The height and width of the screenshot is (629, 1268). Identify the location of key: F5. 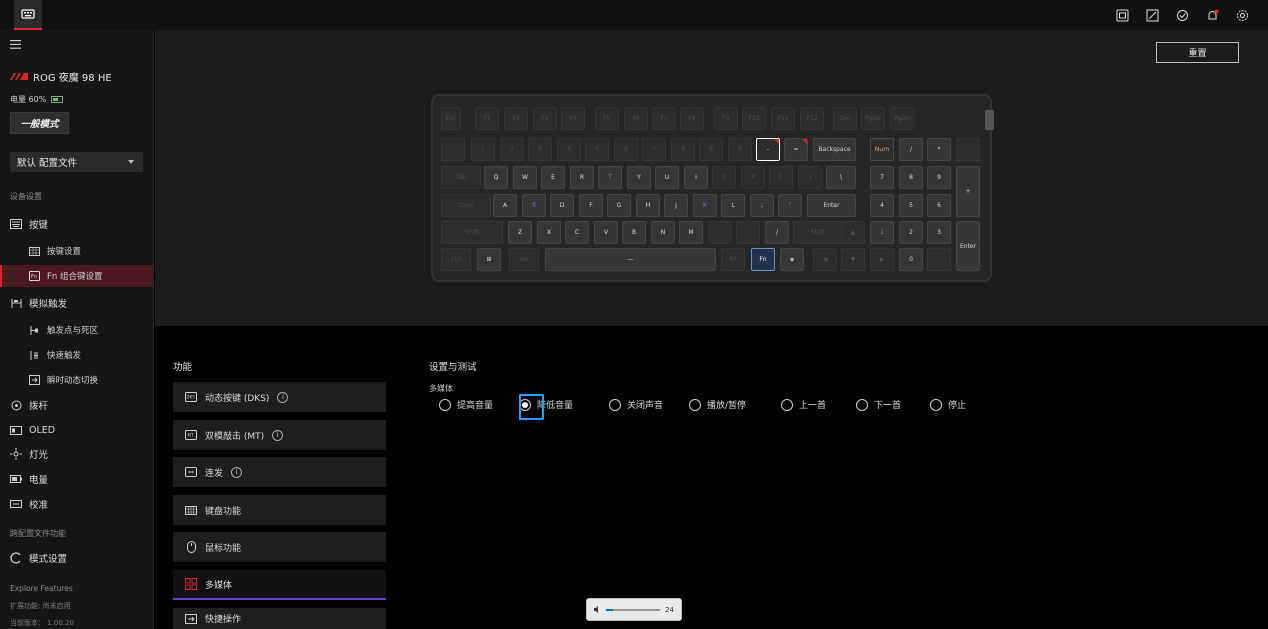
(607, 118).